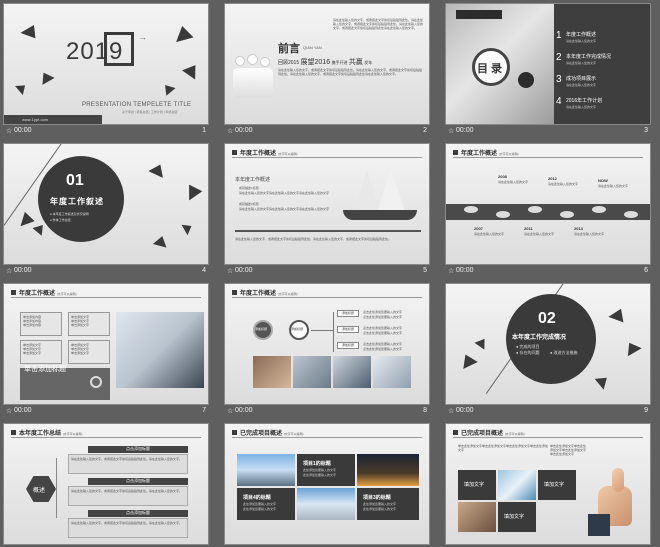 This screenshot has width=660, height=547. What do you see at coordinates (77, 201) in the screenshot?
I see `section-title: 年度工作叙述` at bounding box center [77, 201].